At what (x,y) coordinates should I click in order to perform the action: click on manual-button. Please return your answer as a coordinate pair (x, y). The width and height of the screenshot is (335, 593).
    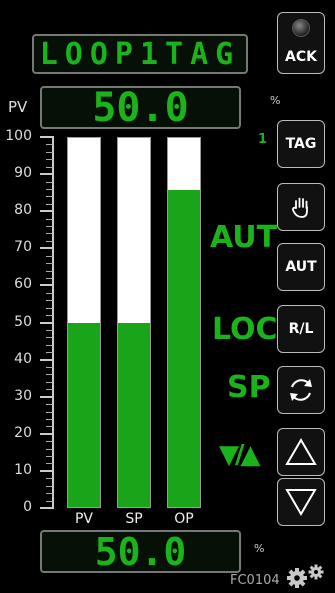
    Looking at the image, I should click on (301, 207).